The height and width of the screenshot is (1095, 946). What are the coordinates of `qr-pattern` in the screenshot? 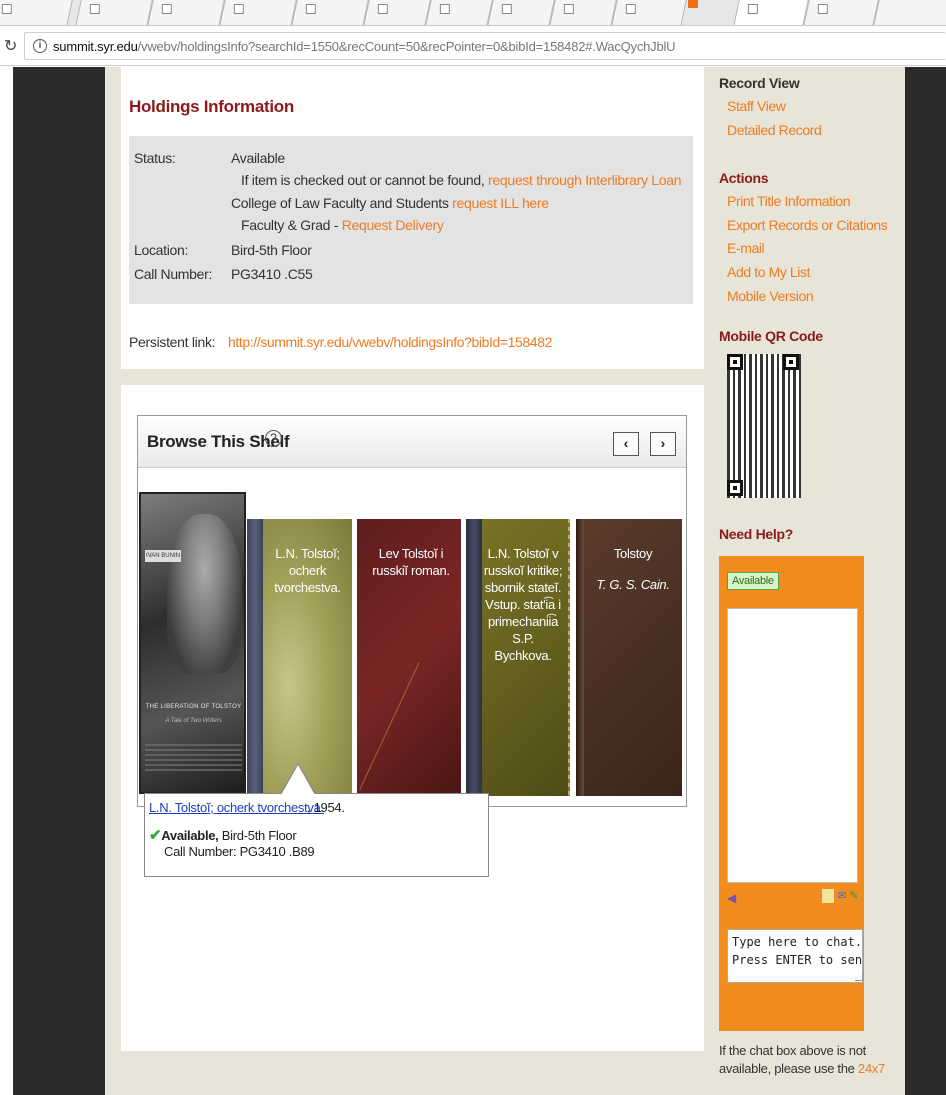 It's located at (764, 426).